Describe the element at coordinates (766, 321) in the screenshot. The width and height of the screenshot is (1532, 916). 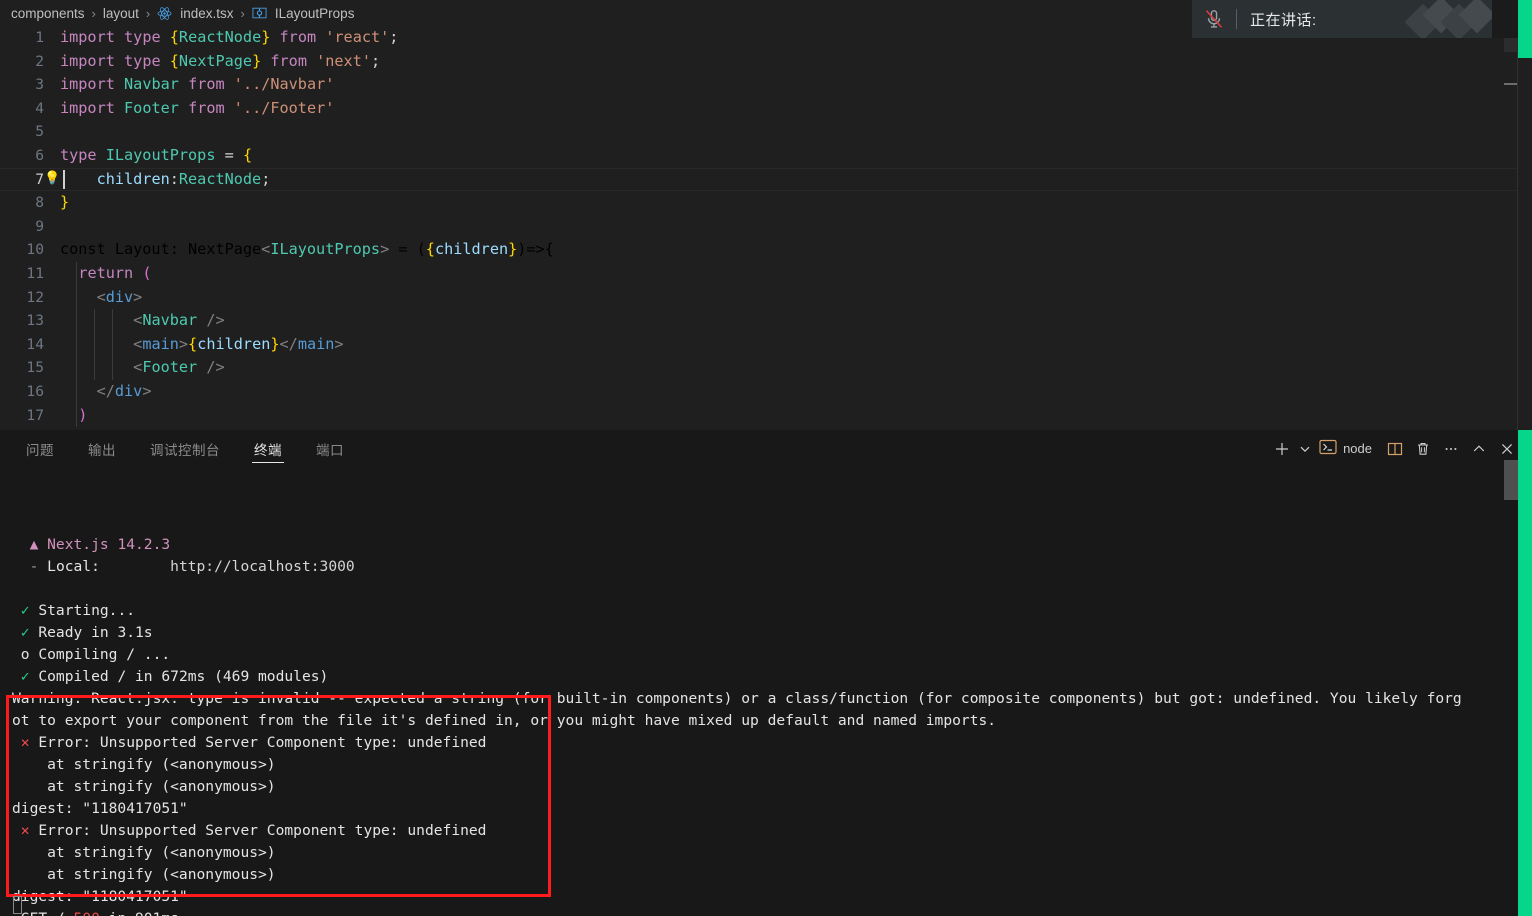
I see `code-line: 13 <Navbar />` at that location.